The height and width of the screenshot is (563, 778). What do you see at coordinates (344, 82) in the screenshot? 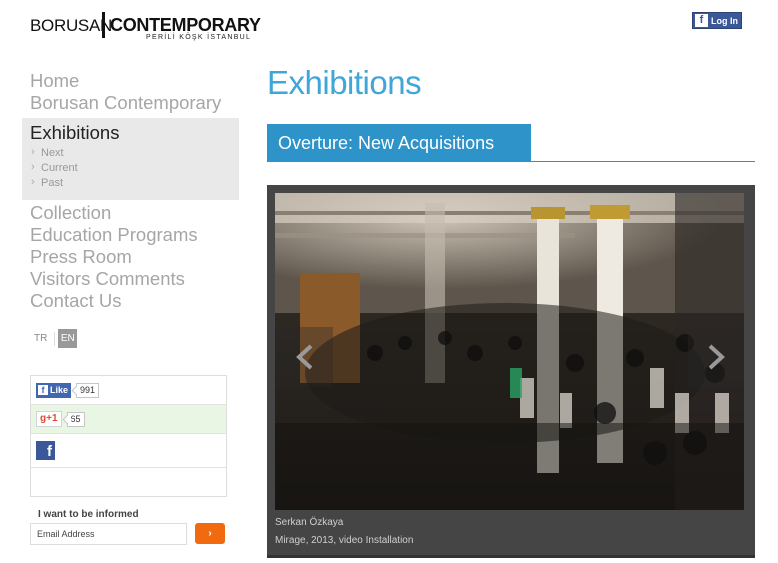
I see `page-title: Exhibitions` at bounding box center [344, 82].